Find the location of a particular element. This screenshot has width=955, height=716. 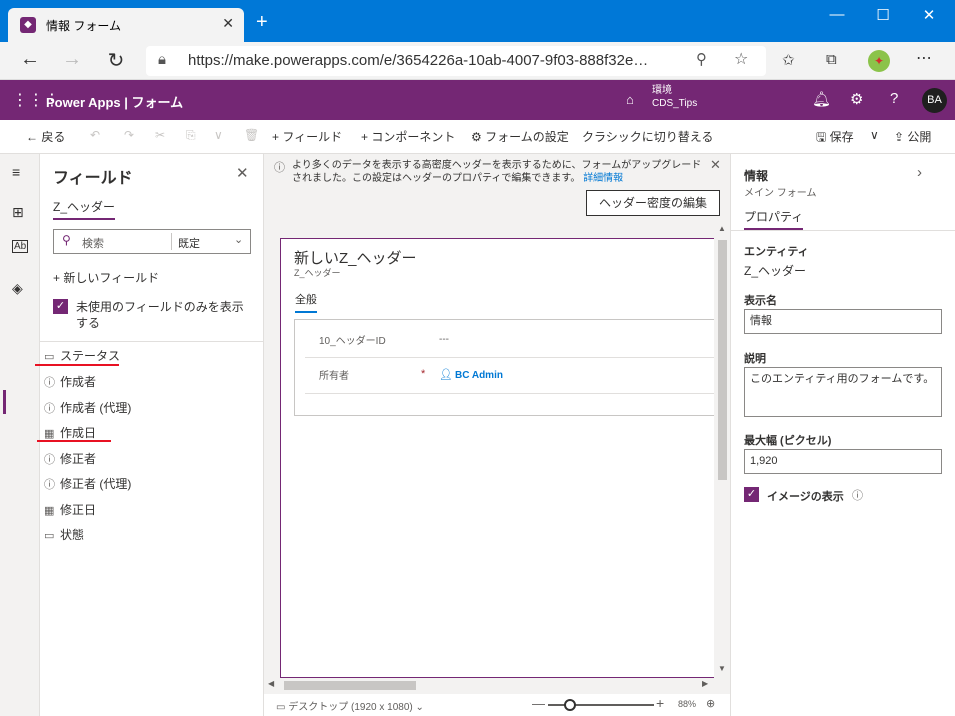

max-width-field: 1,920 is located at coordinates (843, 461).